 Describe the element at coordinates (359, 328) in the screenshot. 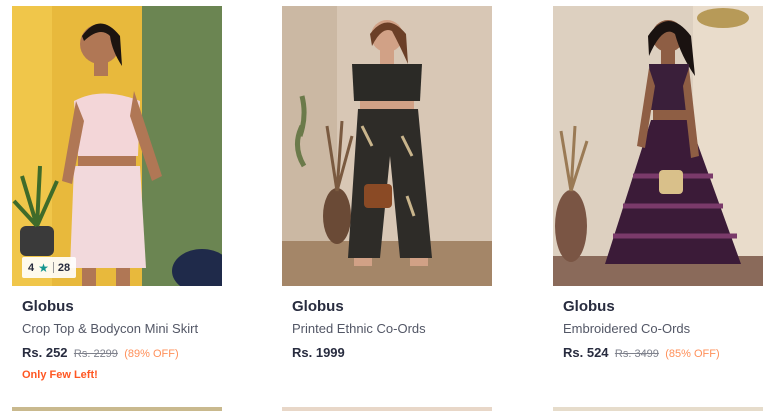

I see `product-title: Printed Ethnic Co-Ords` at that location.